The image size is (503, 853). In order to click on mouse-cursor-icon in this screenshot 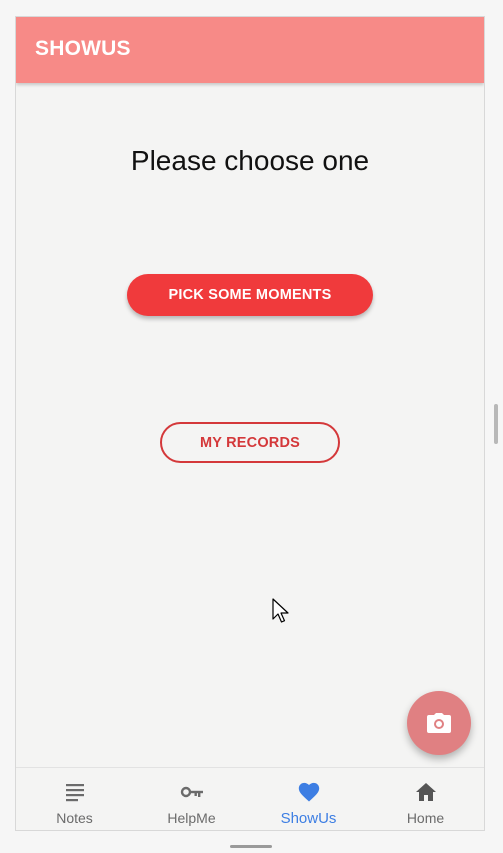, I will do `click(280, 610)`.